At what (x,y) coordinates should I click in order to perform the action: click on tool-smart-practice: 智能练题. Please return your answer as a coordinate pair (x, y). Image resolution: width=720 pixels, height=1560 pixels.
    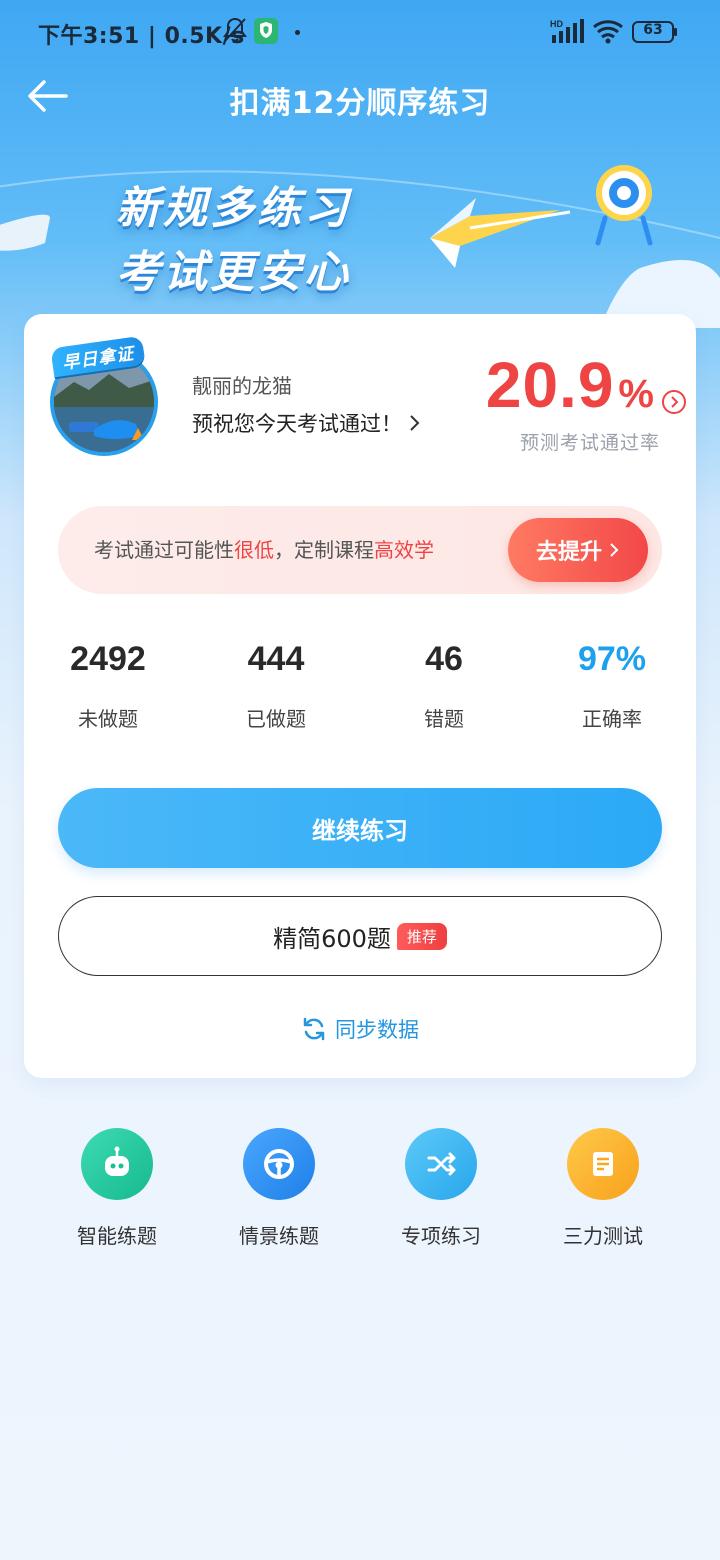
    Looking at the image, I should click on (117, 1188).